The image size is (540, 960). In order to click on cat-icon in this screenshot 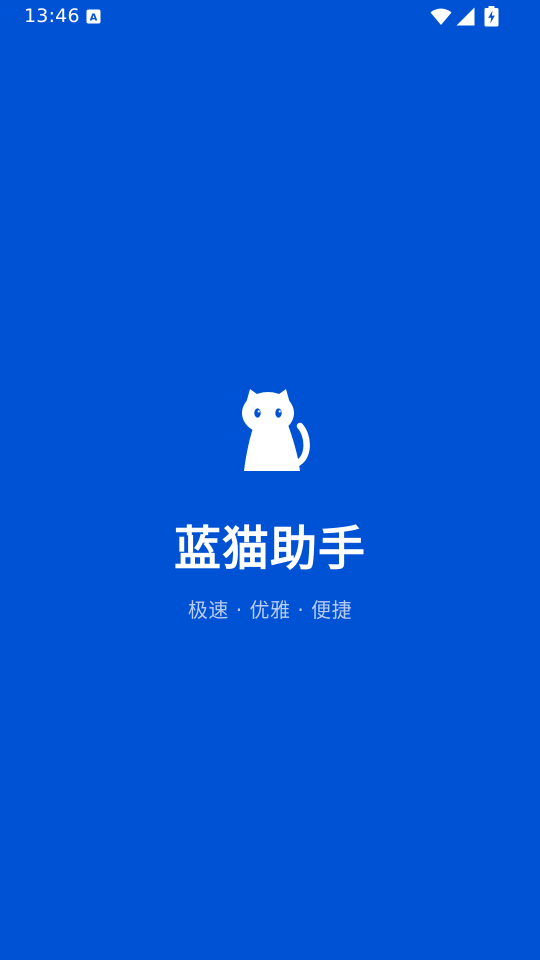, I will do `click(276, 430)`.